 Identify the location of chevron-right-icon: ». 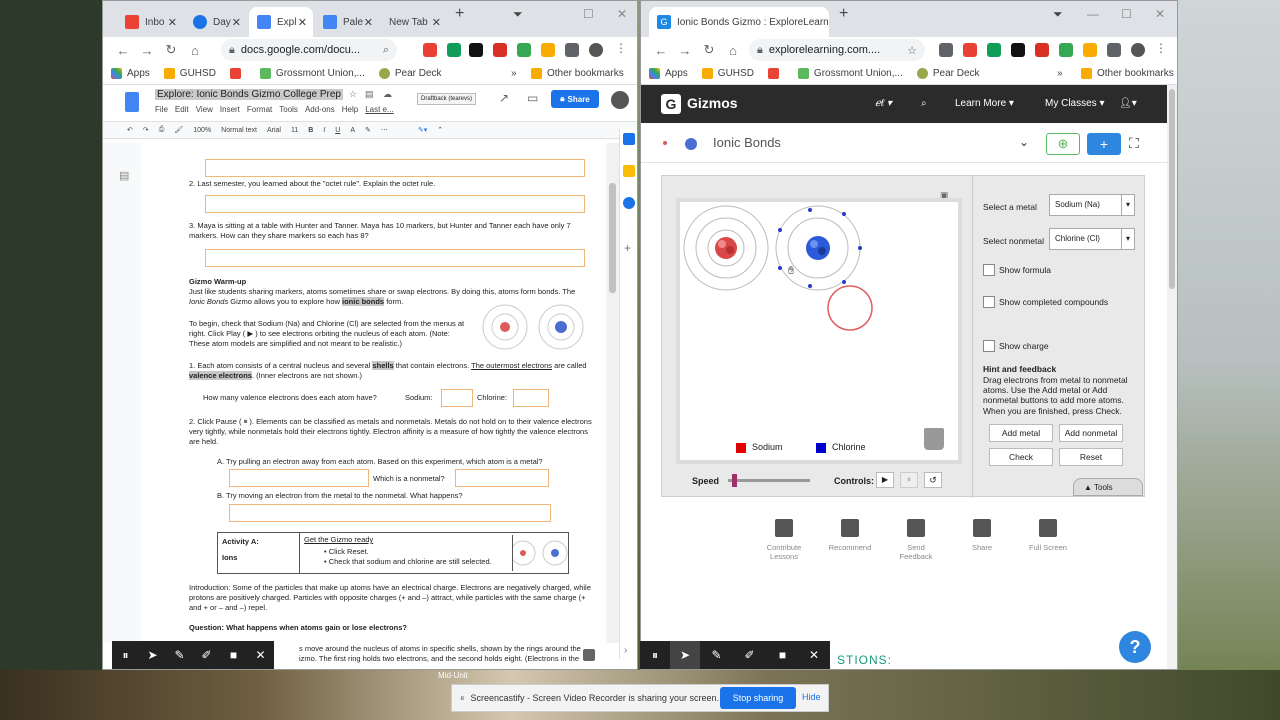
(514, 73).